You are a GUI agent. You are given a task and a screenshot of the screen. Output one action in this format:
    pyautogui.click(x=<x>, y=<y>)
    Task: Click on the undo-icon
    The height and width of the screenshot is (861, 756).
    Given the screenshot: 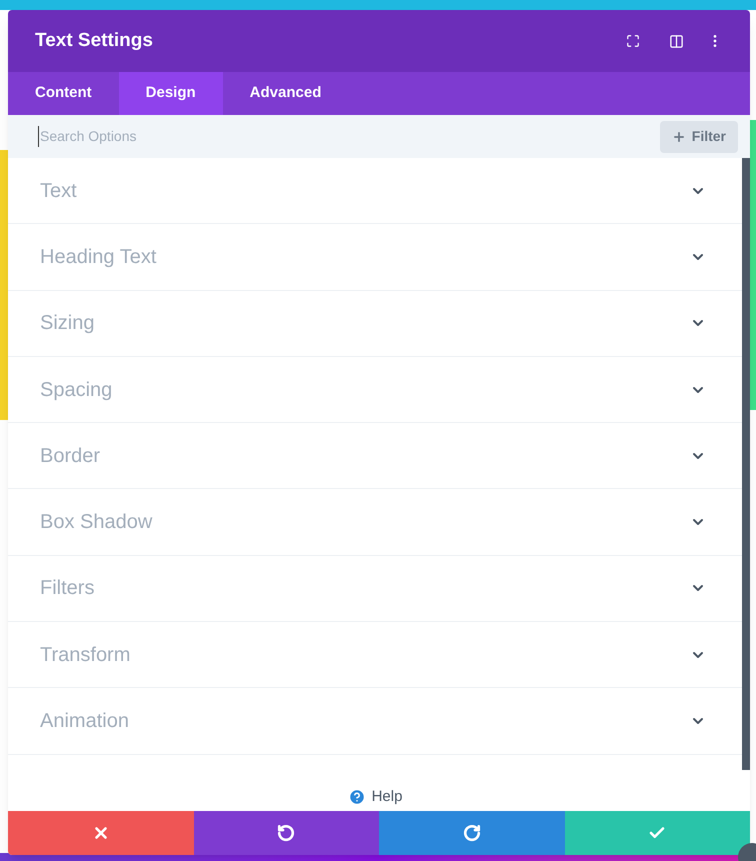 What is the action you would take?
    pyautogui.click(x=286, y=833)
    